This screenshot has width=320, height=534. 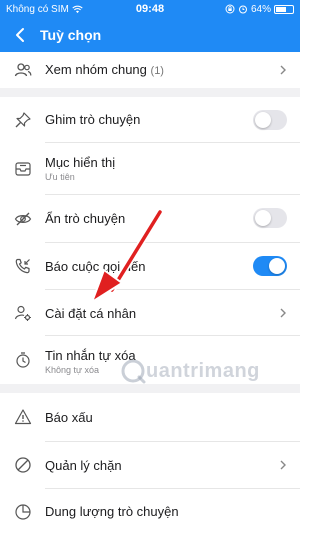 I want to click on report-row: Báo xấu, so click(x=150, y=417).